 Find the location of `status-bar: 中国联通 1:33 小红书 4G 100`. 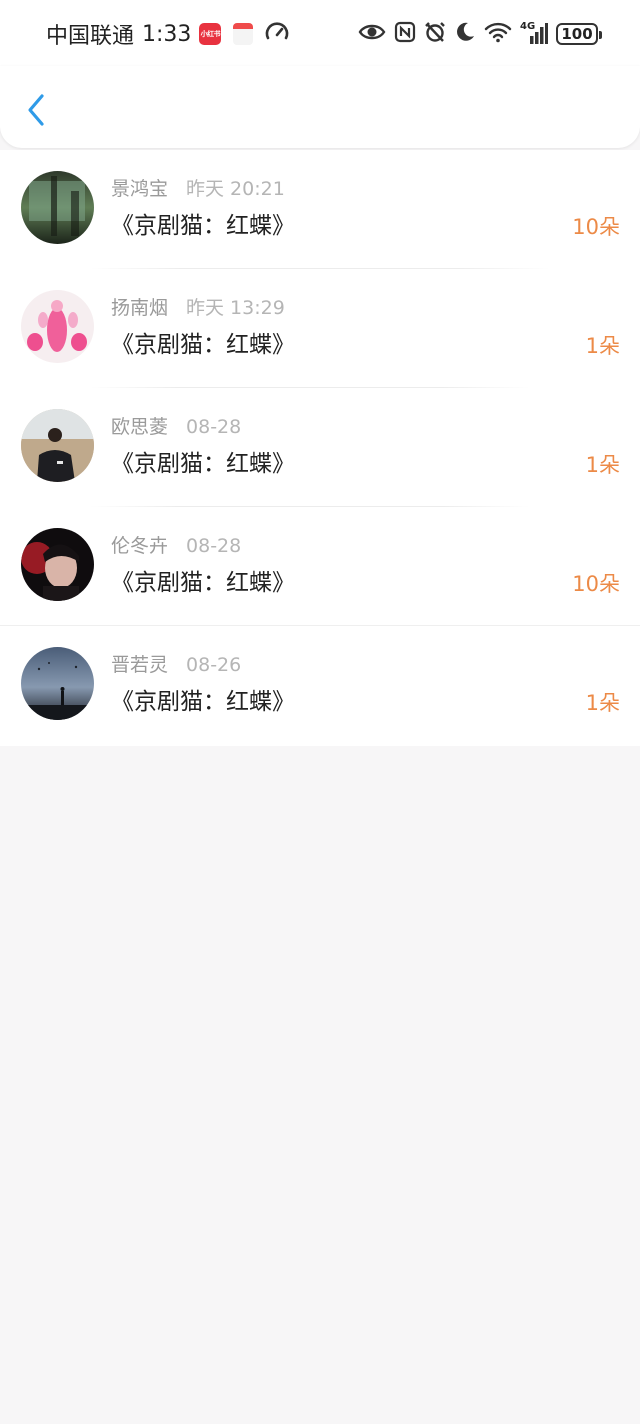

status-bar: 中国联通 1:33 小红书 4G 100 is located at coordinates (320, 33).